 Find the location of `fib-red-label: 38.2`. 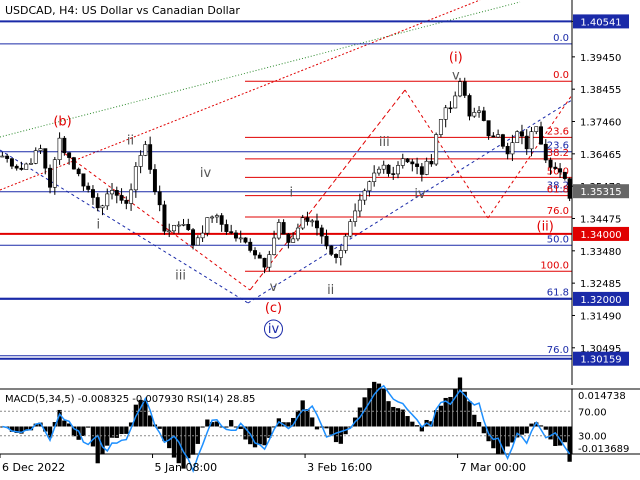

fib-red-label: 38.2 is located at coordinates (558, 153).